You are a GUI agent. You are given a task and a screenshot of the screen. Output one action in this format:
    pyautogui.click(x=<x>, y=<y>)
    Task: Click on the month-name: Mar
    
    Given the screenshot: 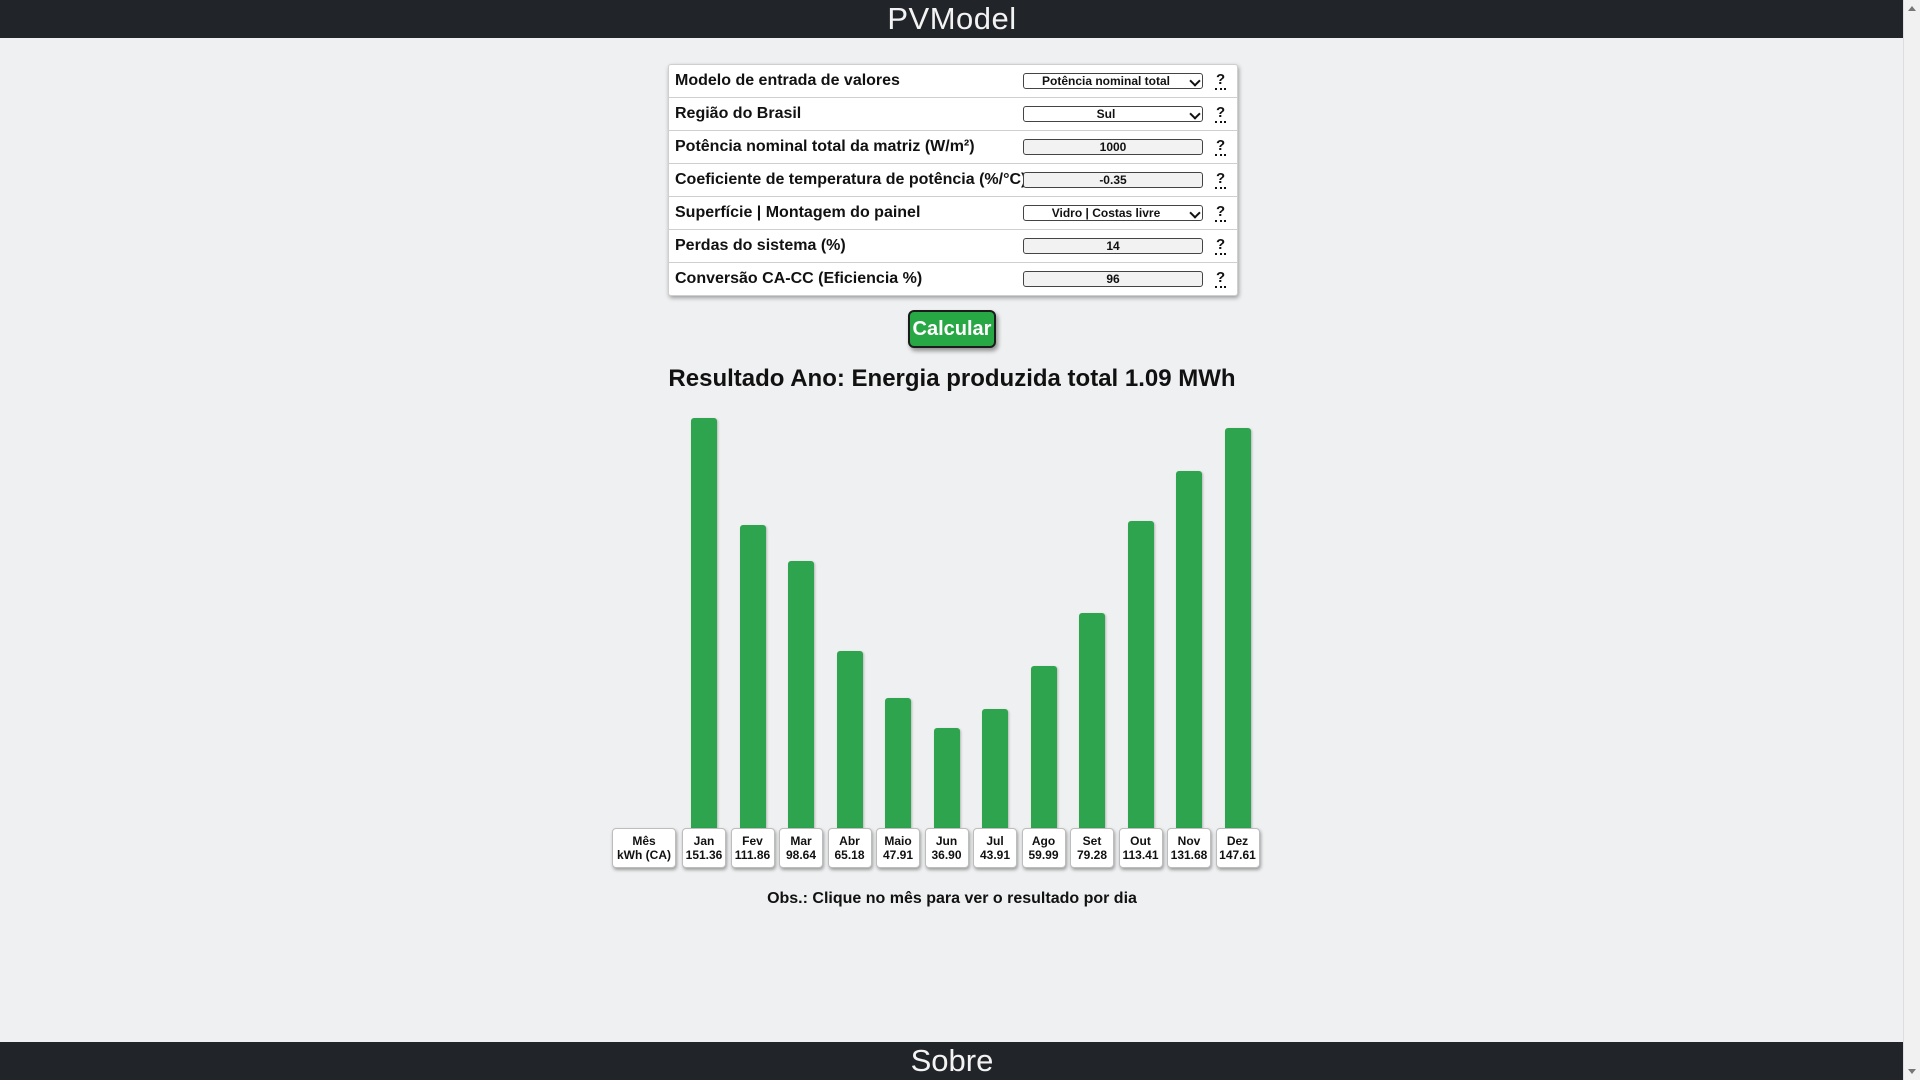 What is the action you would take?
    pyautogui.click(x=801, y=841)
    